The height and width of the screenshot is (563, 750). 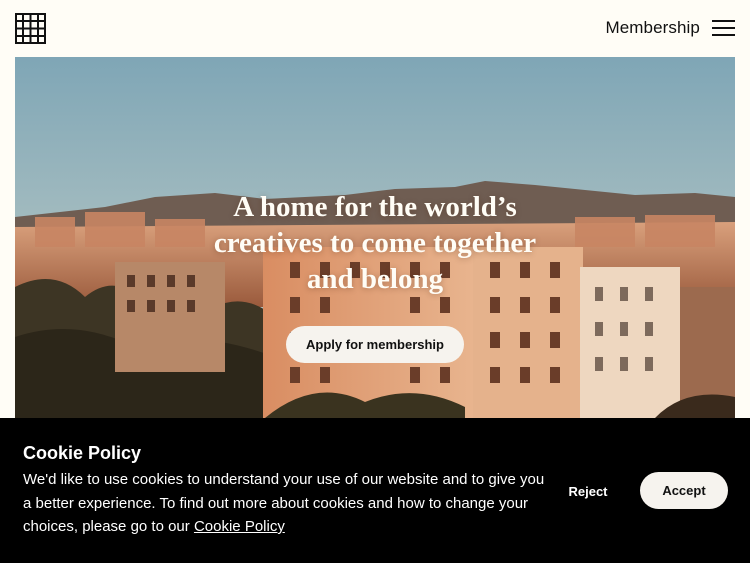 What do you see at coordinates (30, 28) in the screenshot?
I see `grid-logo-icon` at bounding box center [30, 28].